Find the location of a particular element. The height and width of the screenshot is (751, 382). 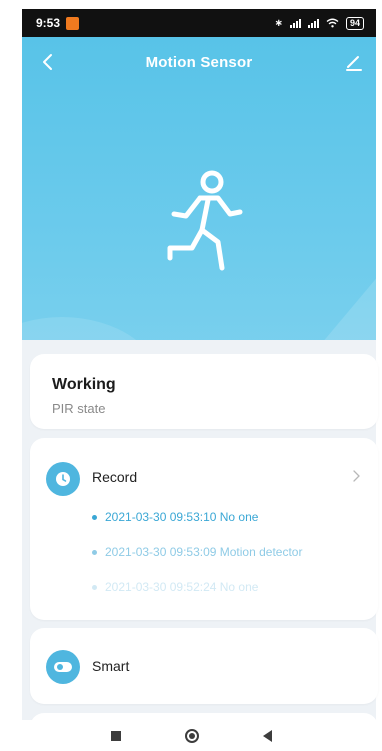

state-label: PIR state is located at coordinates (79, 408).